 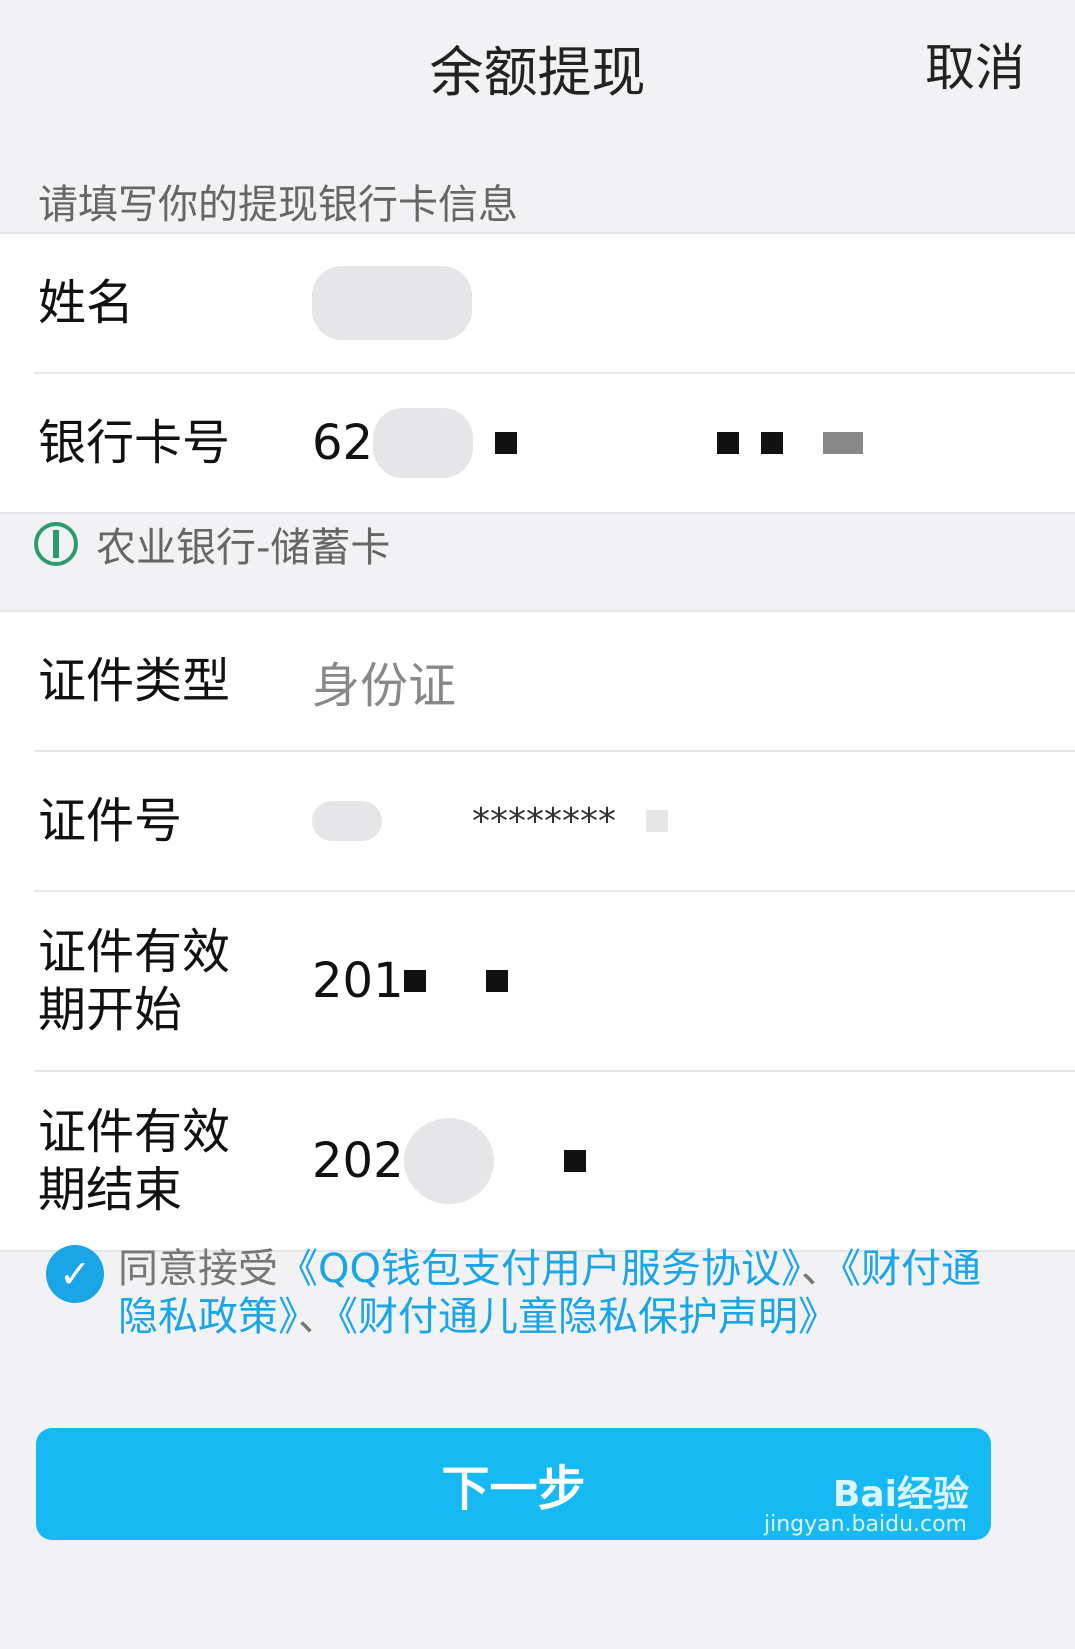 I want to click on watermark-brand: Bai经验, so click(x=900, y=1494).